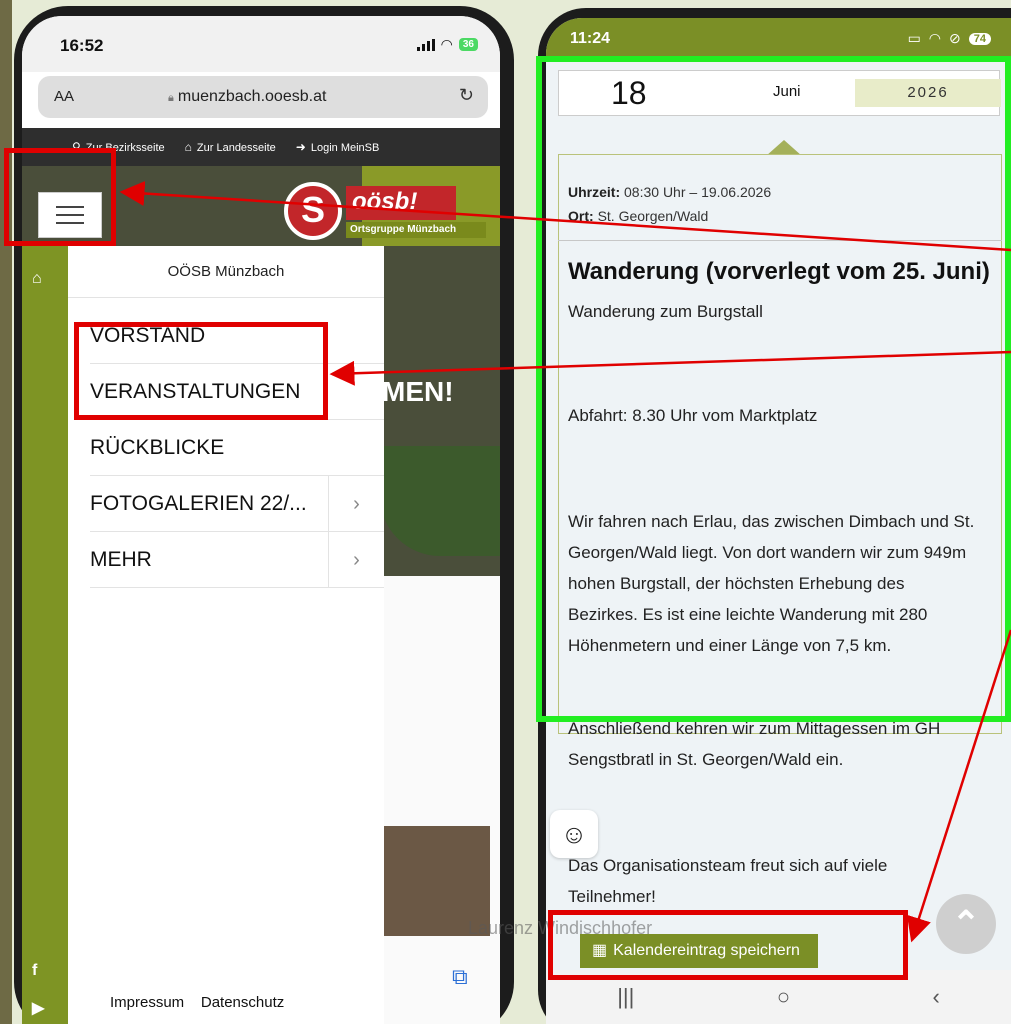 The width and height of the screenshot is (1011, 1024). I want to click on arrow-to-hamburger, so click(565, 216).